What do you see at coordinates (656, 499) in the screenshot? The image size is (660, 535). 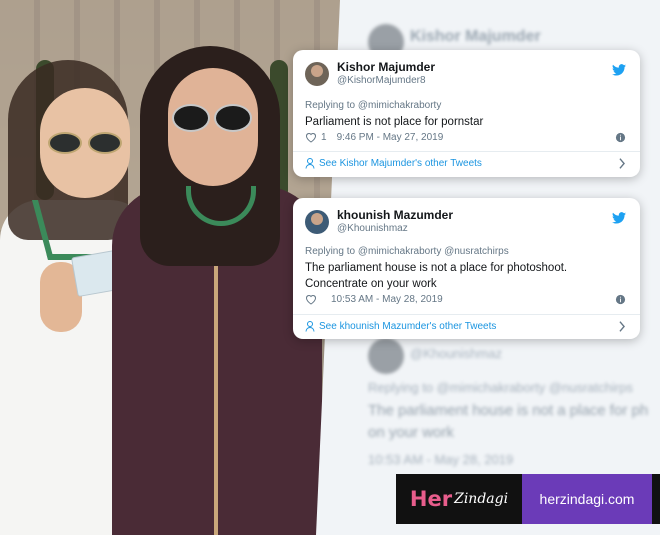 I see `banner-edge` at bounding box center [656, 499].